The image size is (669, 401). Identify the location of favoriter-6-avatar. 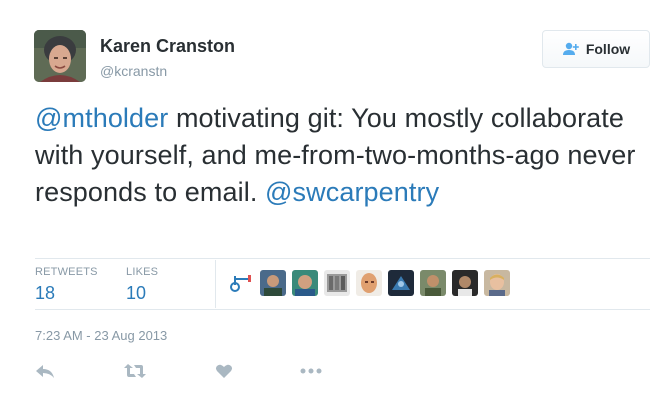
(401, 283).